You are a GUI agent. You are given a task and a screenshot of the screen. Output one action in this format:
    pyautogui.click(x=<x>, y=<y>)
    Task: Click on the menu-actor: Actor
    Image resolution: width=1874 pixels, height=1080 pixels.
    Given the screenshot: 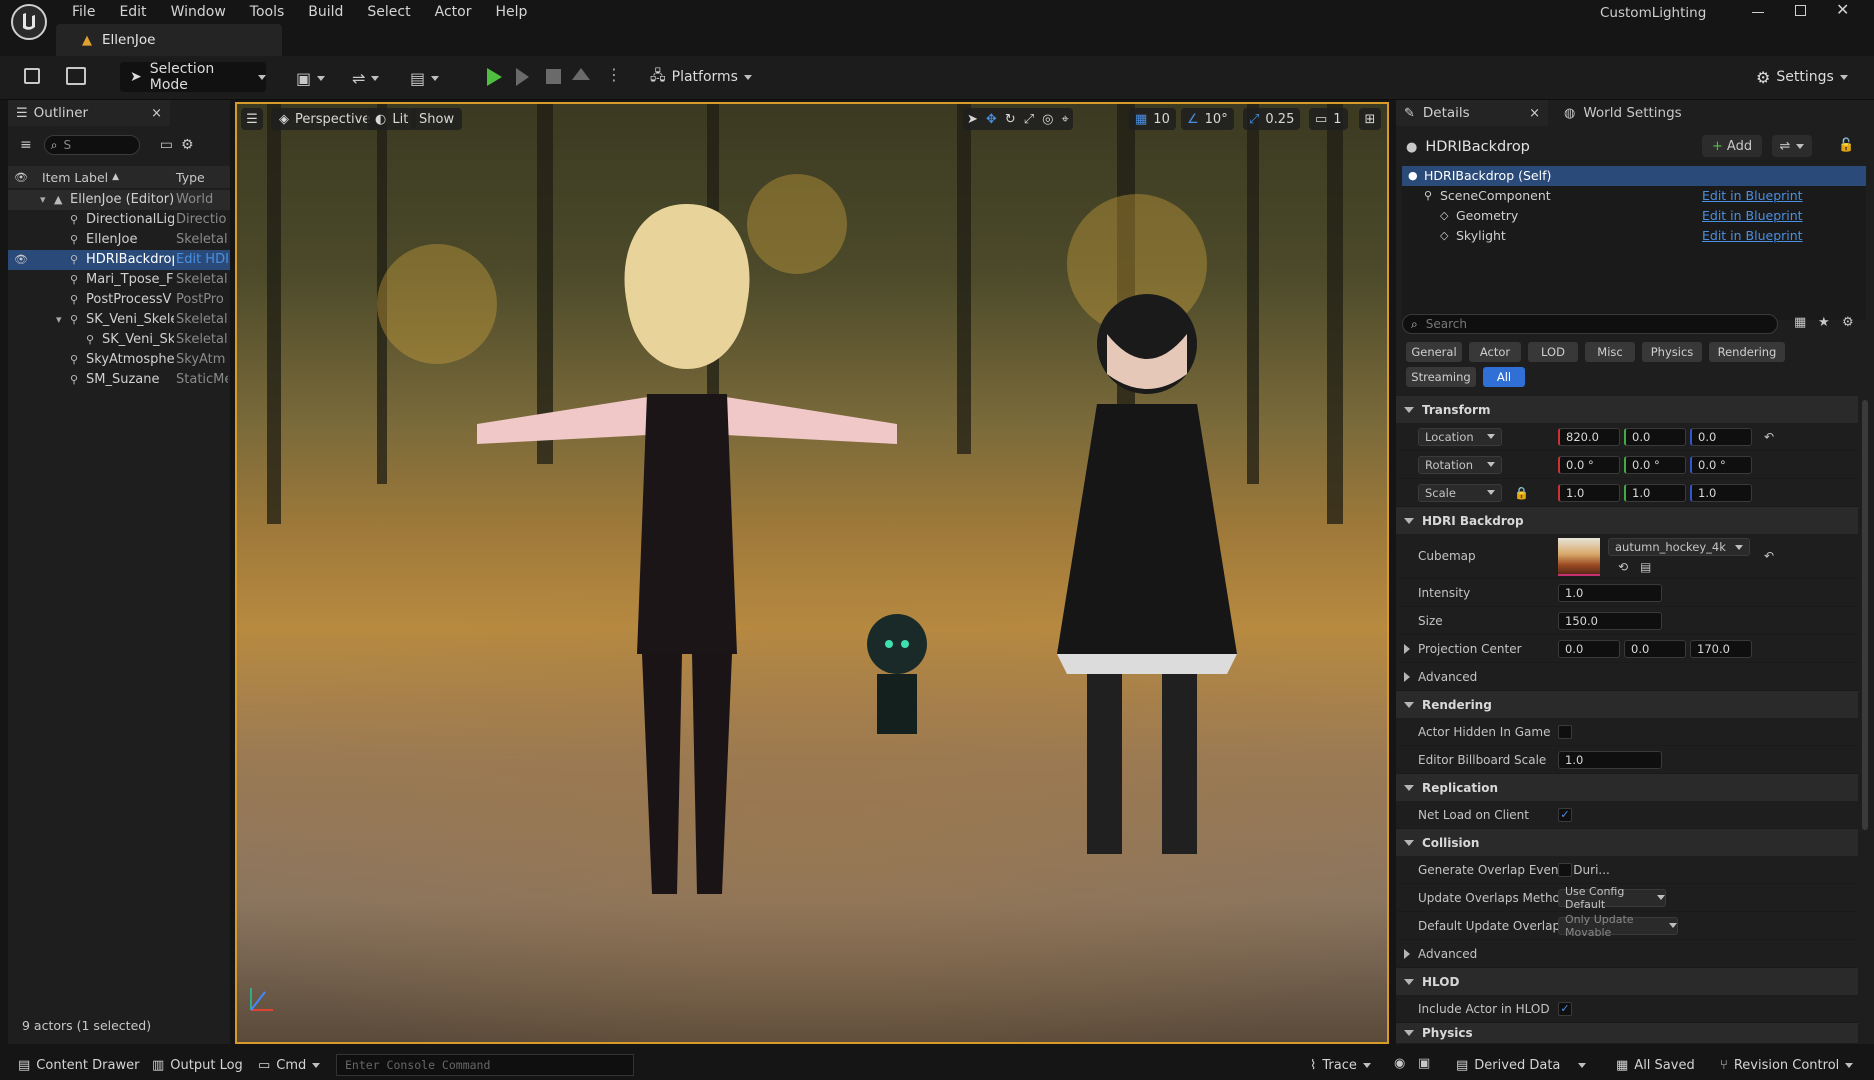 What is the action you would take?
    pyautogui.click(x=453, y=12)
    